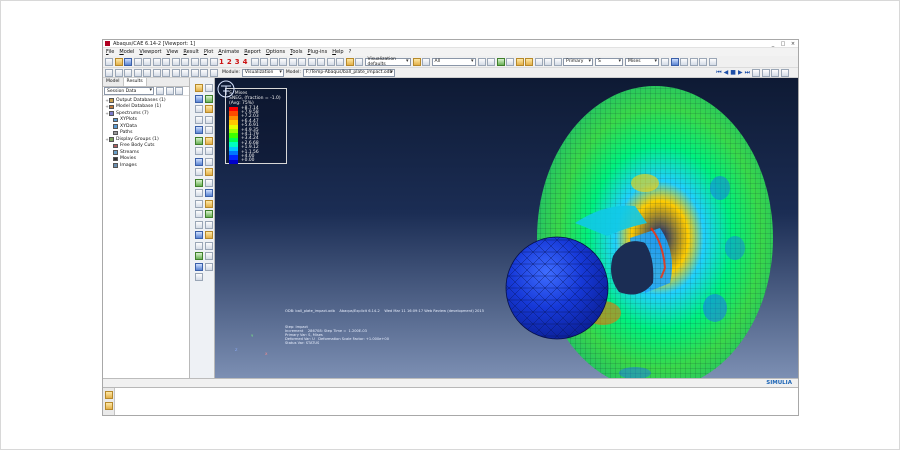 The image size is (900, 450). I want to click on rotate-icon, so click(273, 61).